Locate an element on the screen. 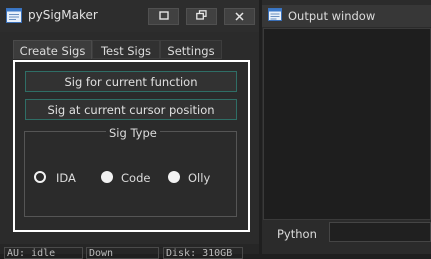 The height and width of the screenshot is (259, 431). app-window-icon is located at coordinates (14, 15).